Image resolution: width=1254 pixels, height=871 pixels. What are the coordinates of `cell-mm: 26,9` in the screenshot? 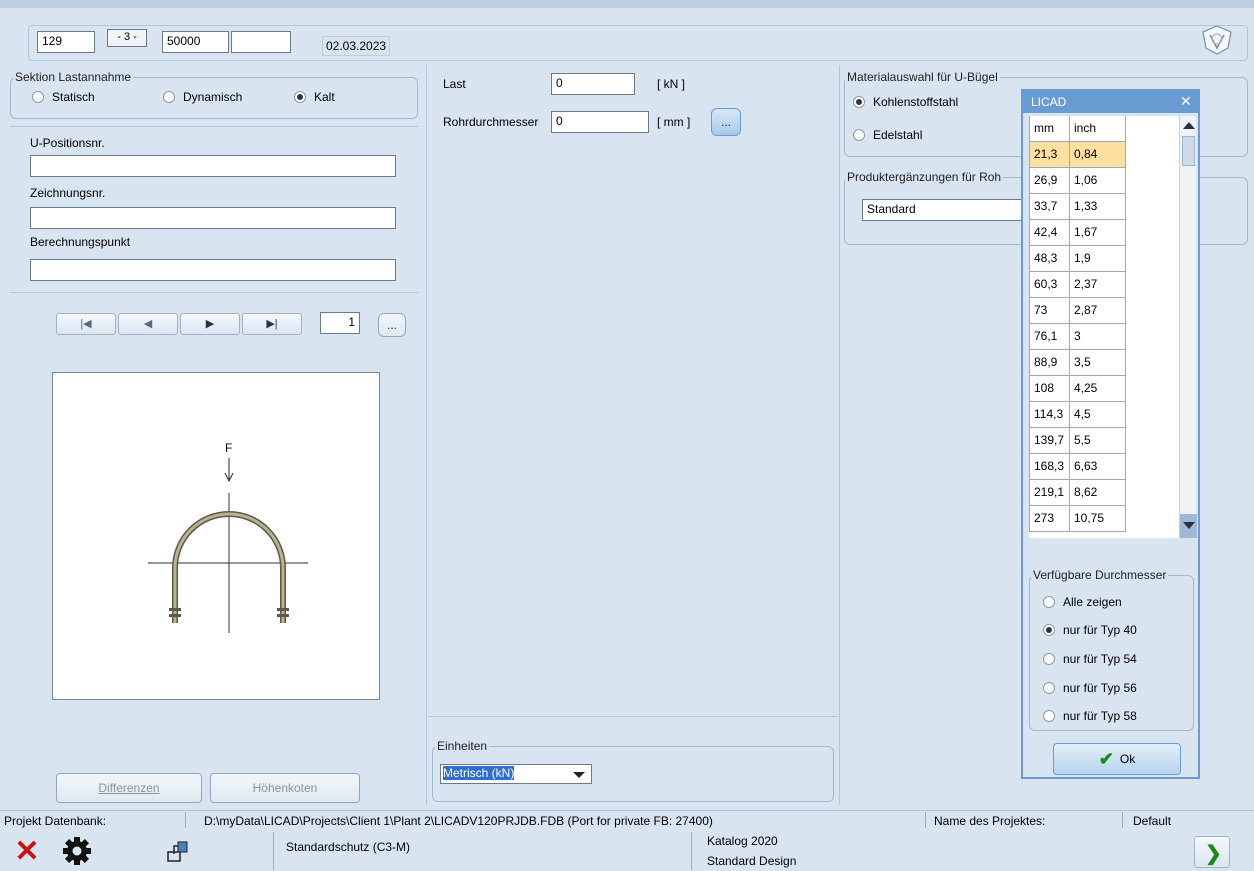 It's located at (1049, 181).